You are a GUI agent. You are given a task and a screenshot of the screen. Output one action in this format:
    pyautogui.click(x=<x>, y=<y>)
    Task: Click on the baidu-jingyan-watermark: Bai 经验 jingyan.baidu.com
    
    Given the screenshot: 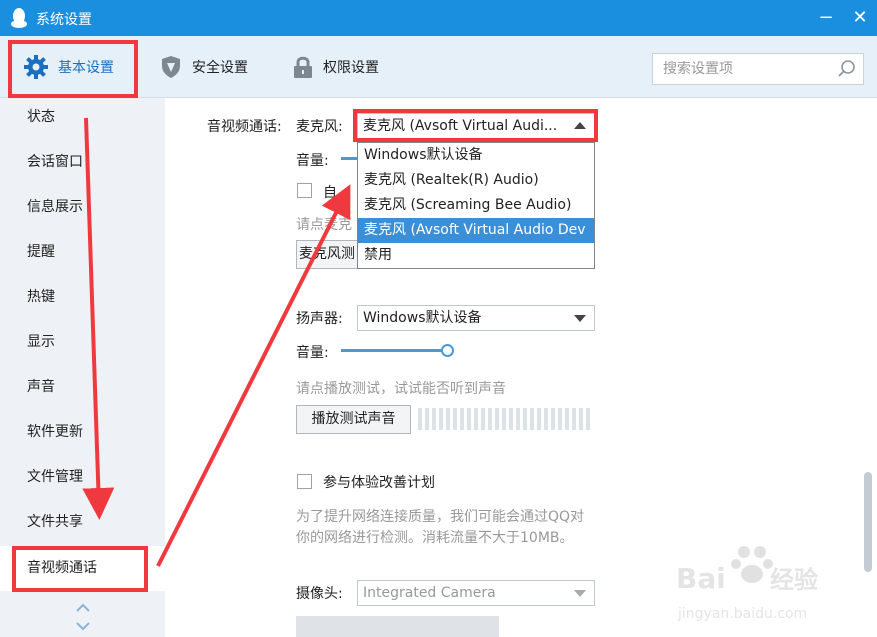 What is the action you would take?
    pyautogui.click(x=752, y=585)
    